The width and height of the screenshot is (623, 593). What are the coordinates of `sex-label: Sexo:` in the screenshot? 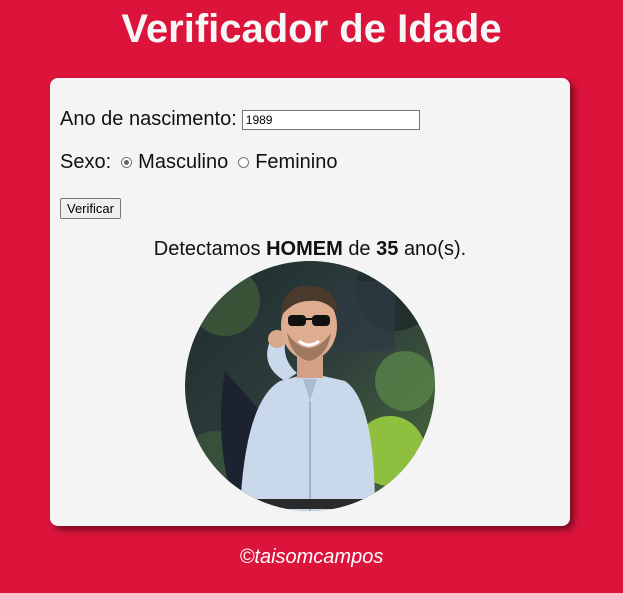 It's located at (86, 162).